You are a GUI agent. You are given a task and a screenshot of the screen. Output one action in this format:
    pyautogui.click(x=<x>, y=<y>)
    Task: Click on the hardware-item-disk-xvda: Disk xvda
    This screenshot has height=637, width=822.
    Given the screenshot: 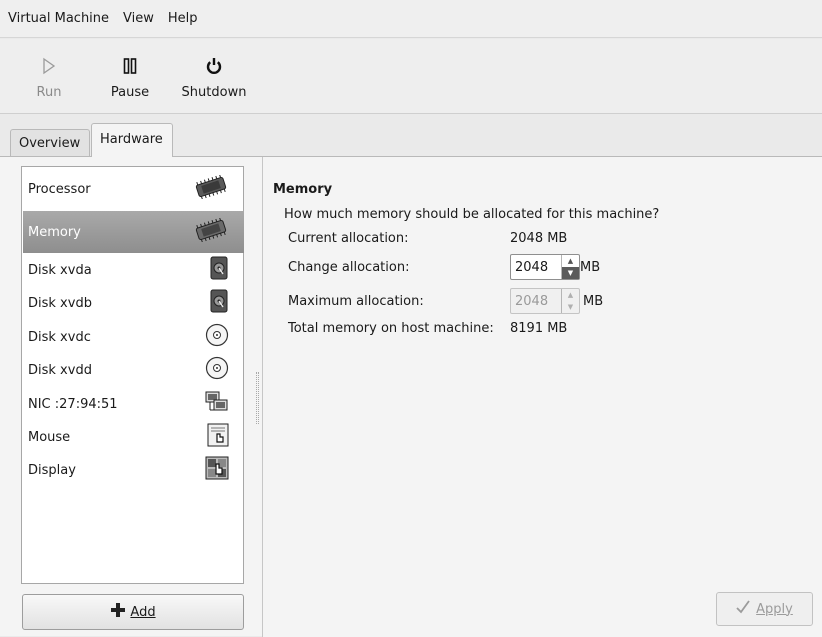 What is the action you would take?
    pyautogui.click(x=133, y=270)
    